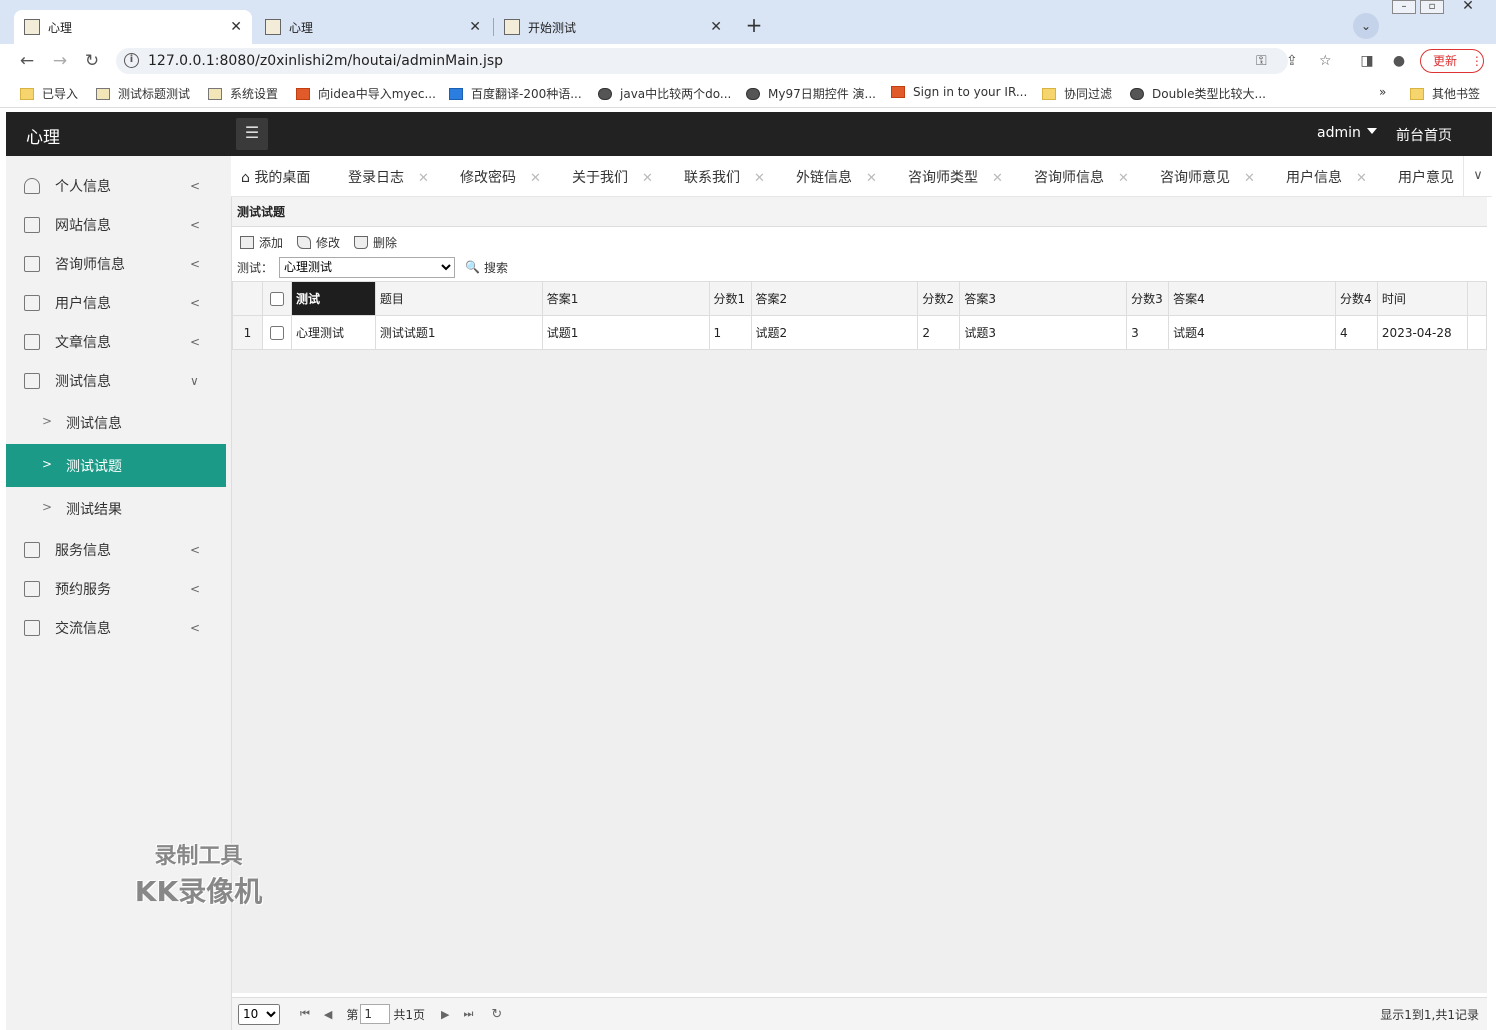  What do you see at coordinates (116, 302) in the screenshot?
I see `sidebar-item-users: 用户信息 <` at bounding box center [116, 302].